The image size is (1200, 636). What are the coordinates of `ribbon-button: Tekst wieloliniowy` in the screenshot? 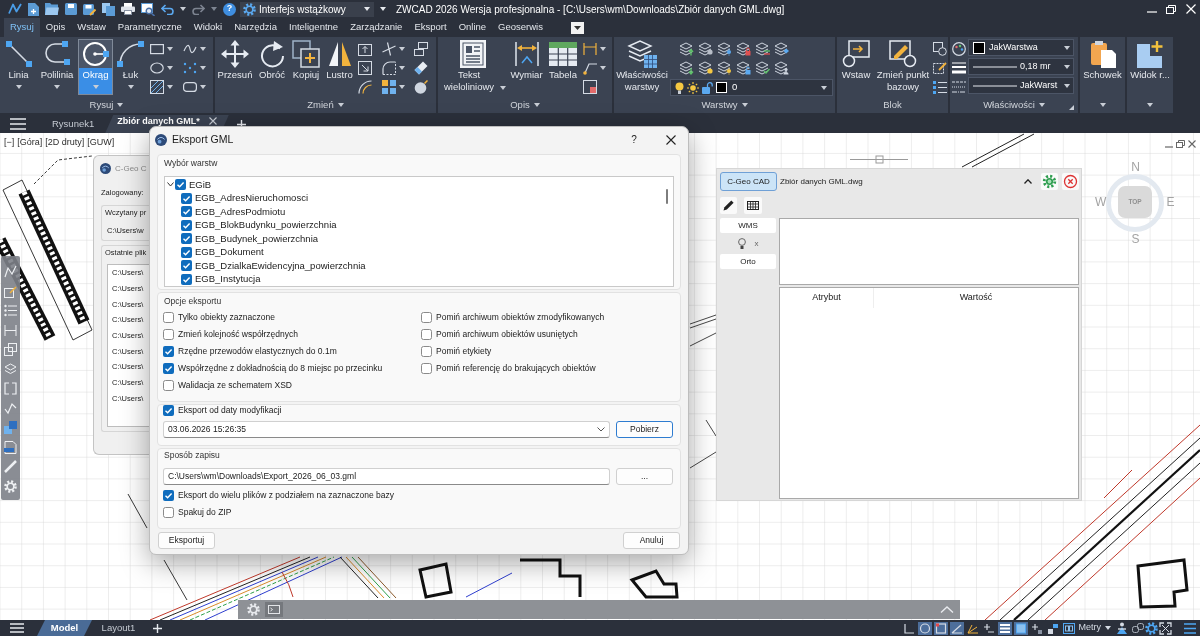 It's located at (473, 67).